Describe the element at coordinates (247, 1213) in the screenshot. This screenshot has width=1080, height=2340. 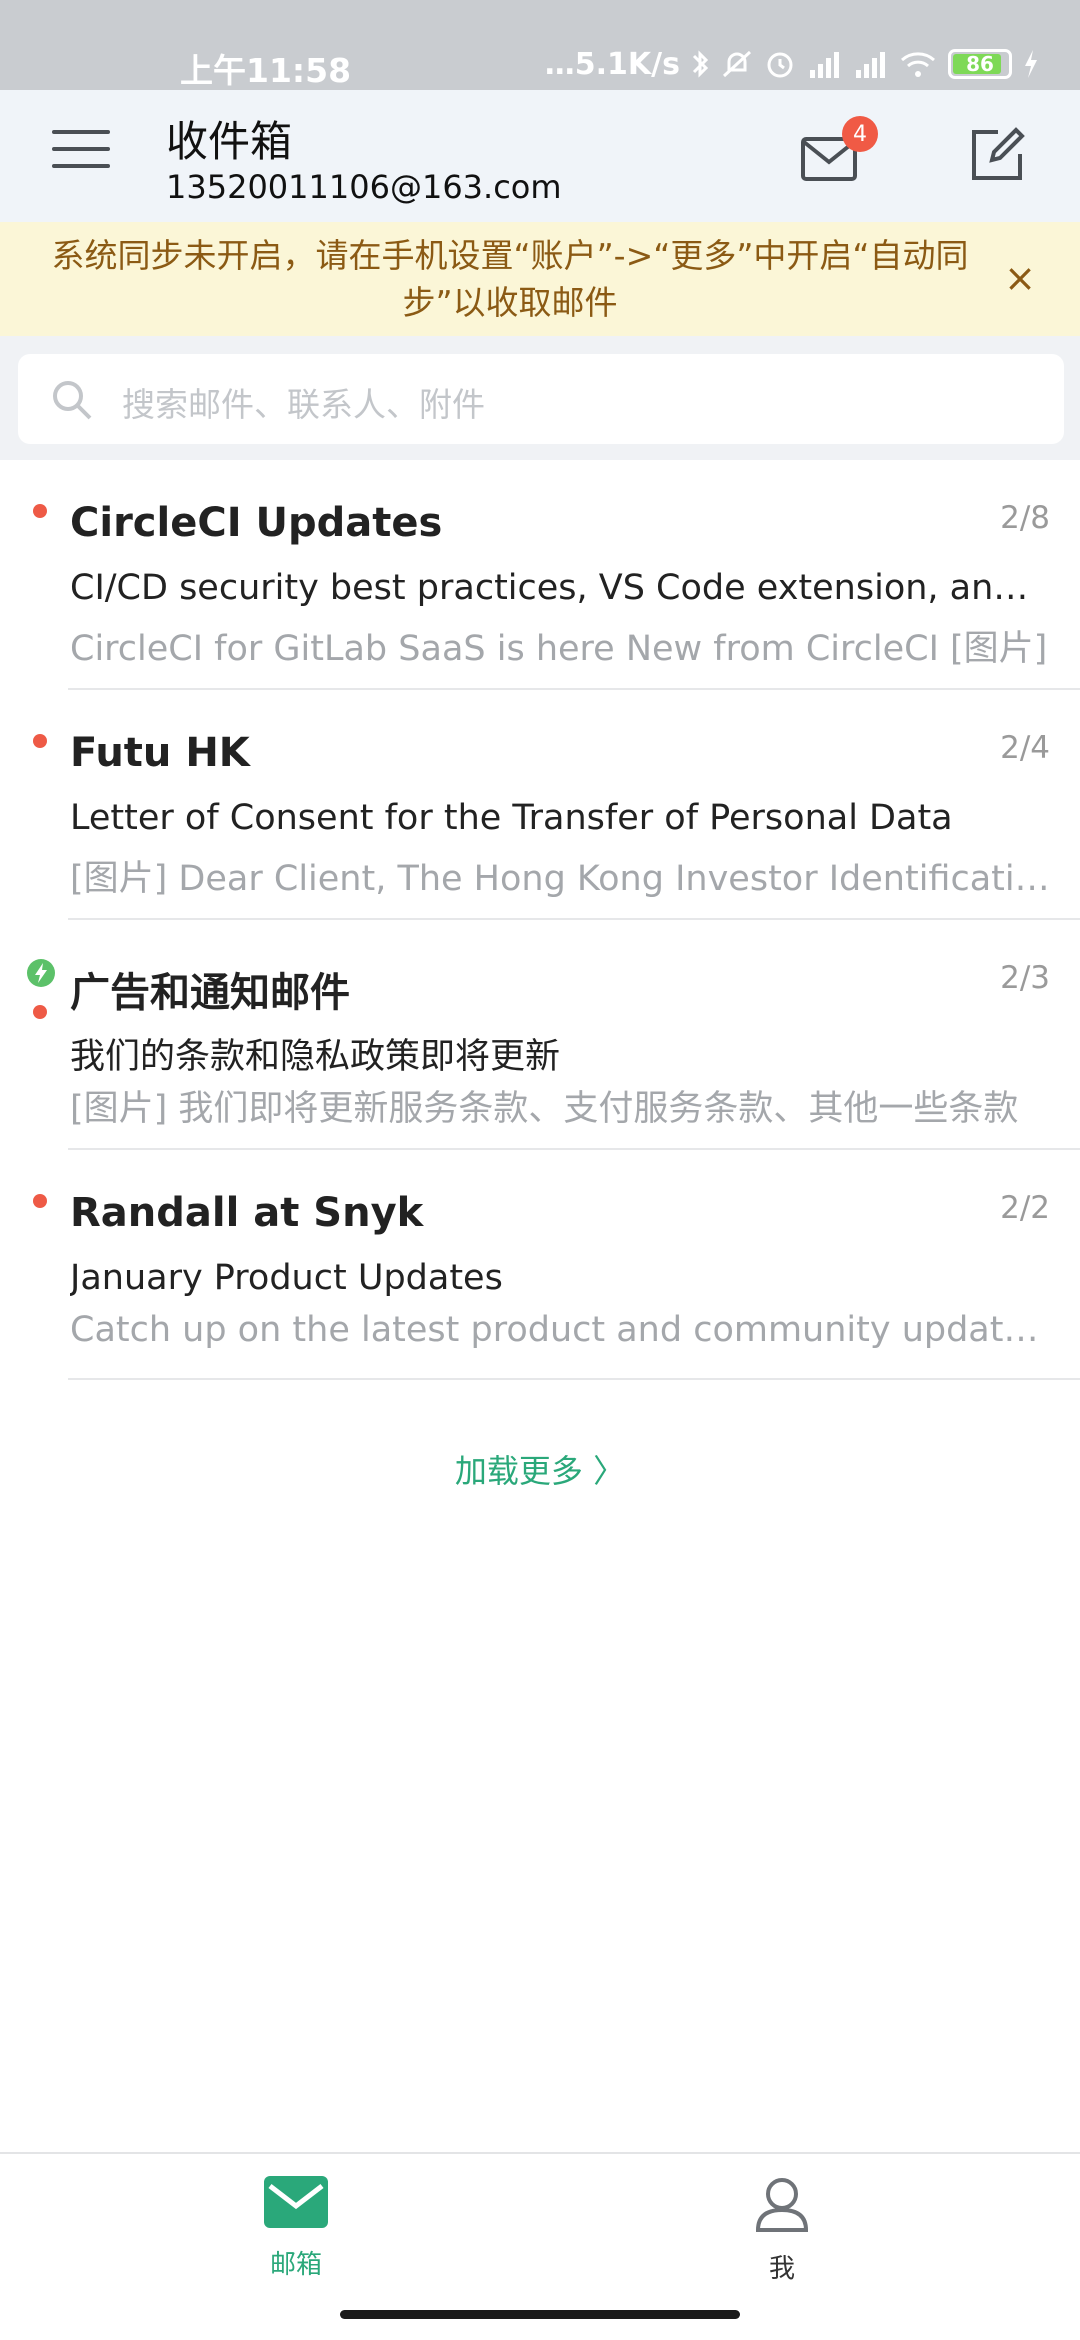
I see `mail-sender: Randall at Snyk` at that location.